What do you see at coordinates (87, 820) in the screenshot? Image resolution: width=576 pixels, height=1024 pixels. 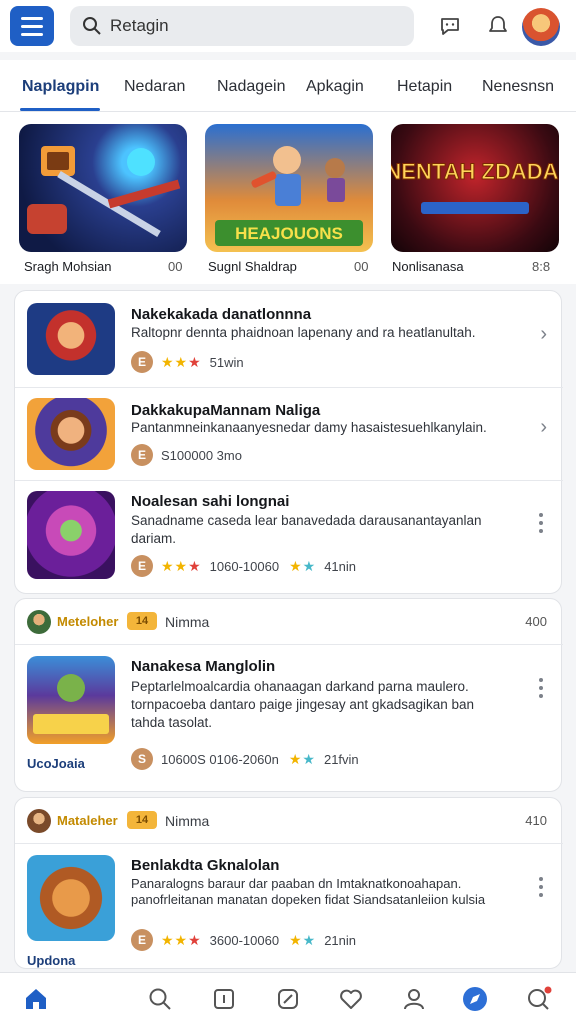 I see `group-name: Mataleher` at bounding box center [87, 820].